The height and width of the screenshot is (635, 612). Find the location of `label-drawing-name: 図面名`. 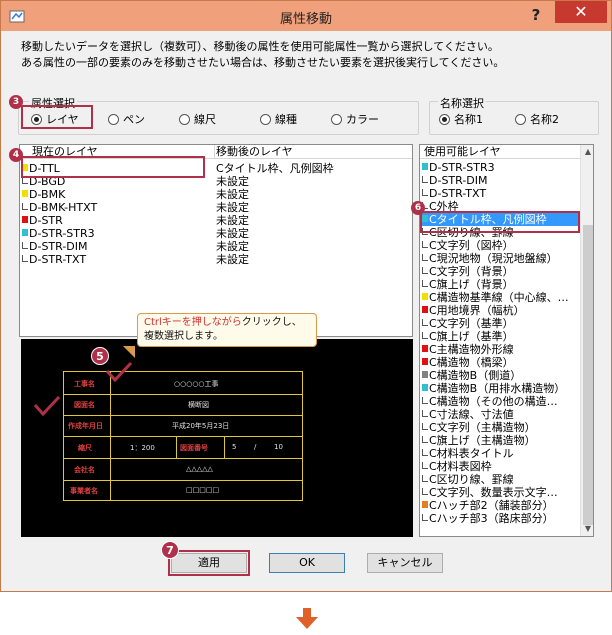

label-drawing-name: 図面名 is located at coordinates (84, 405).